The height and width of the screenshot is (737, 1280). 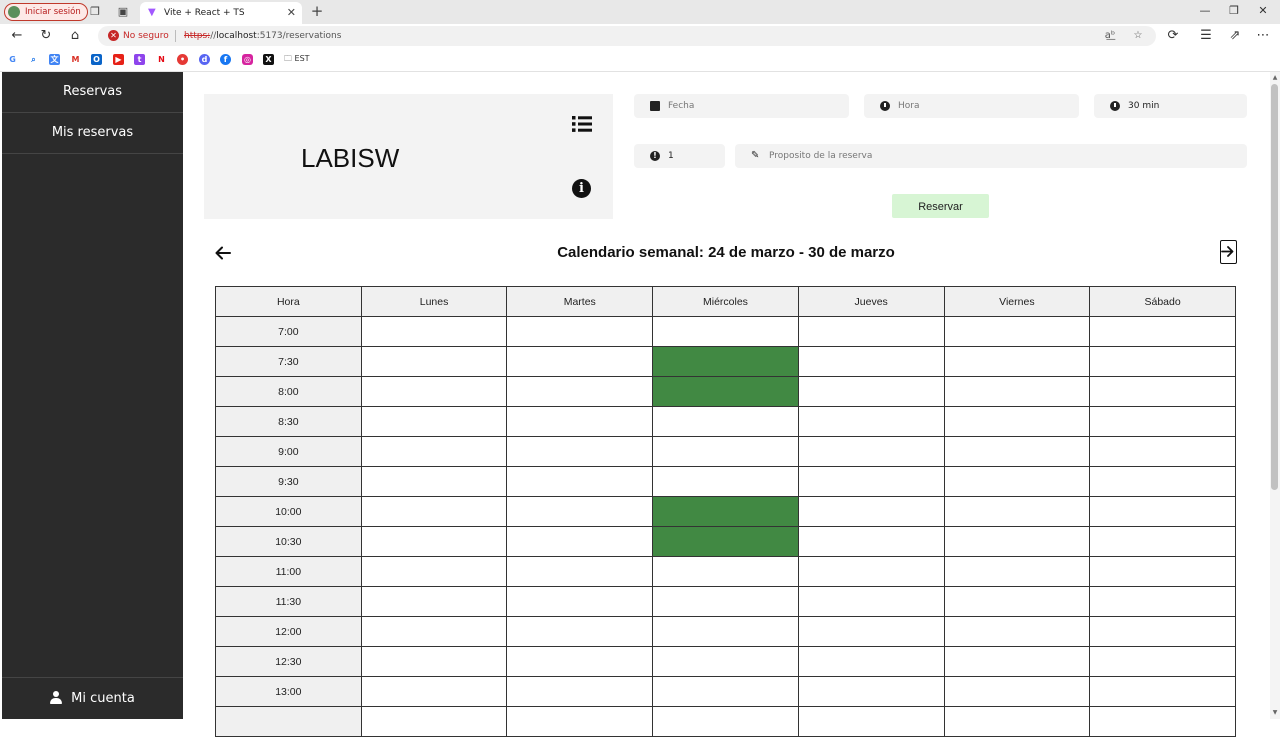 I want to click on next-week-button, so click(x=1228, y=252).